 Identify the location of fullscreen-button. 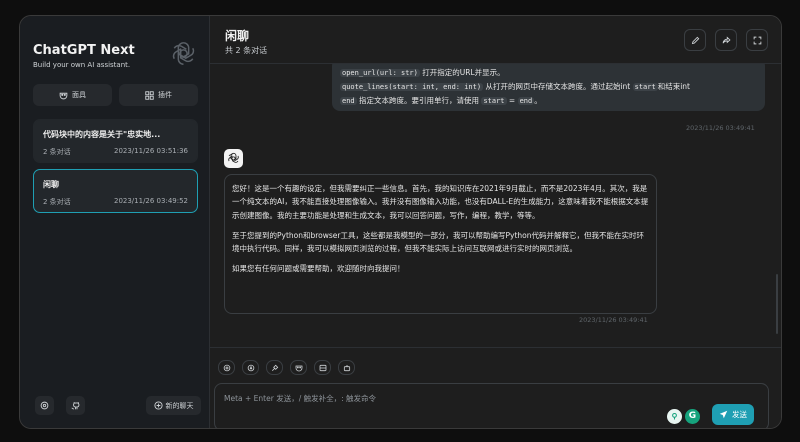
(757, 40).